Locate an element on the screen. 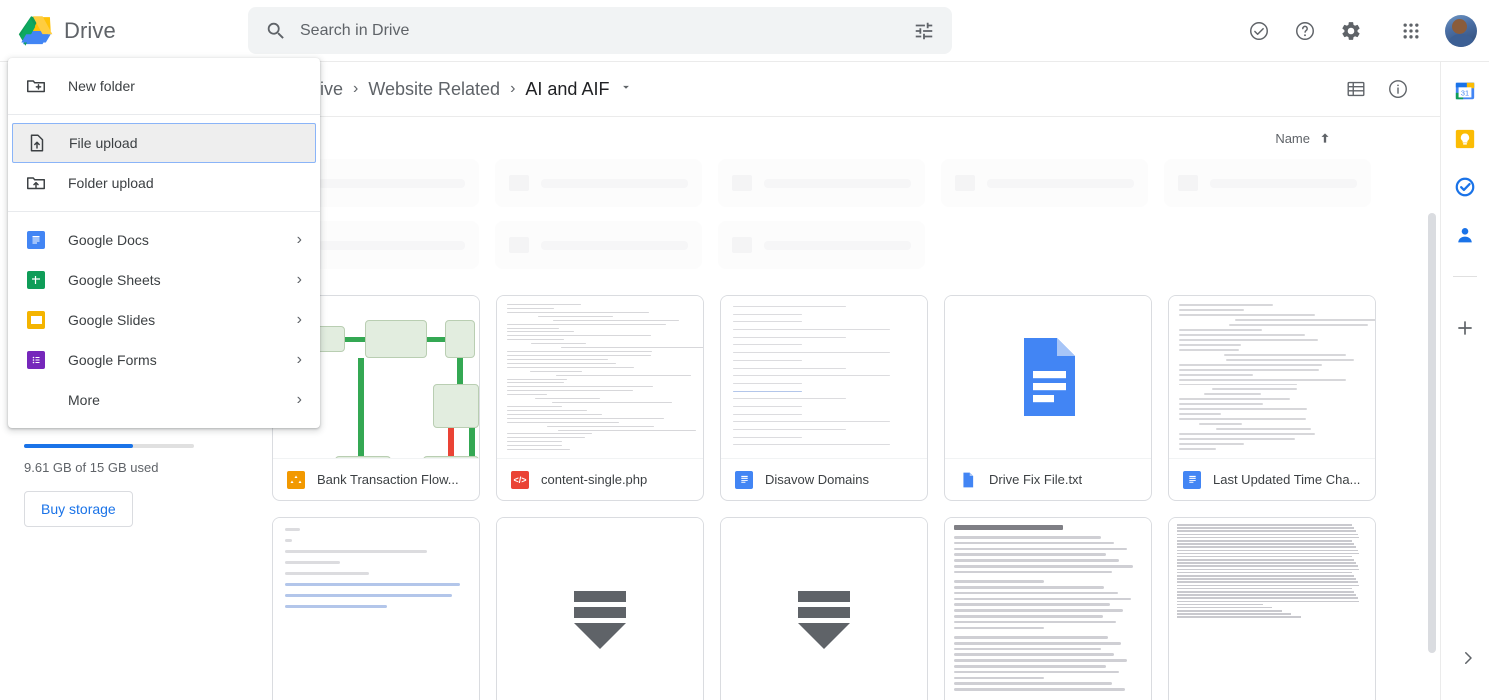  file-card: Drive Fix File.txt is located at coordinates (1048, 398).